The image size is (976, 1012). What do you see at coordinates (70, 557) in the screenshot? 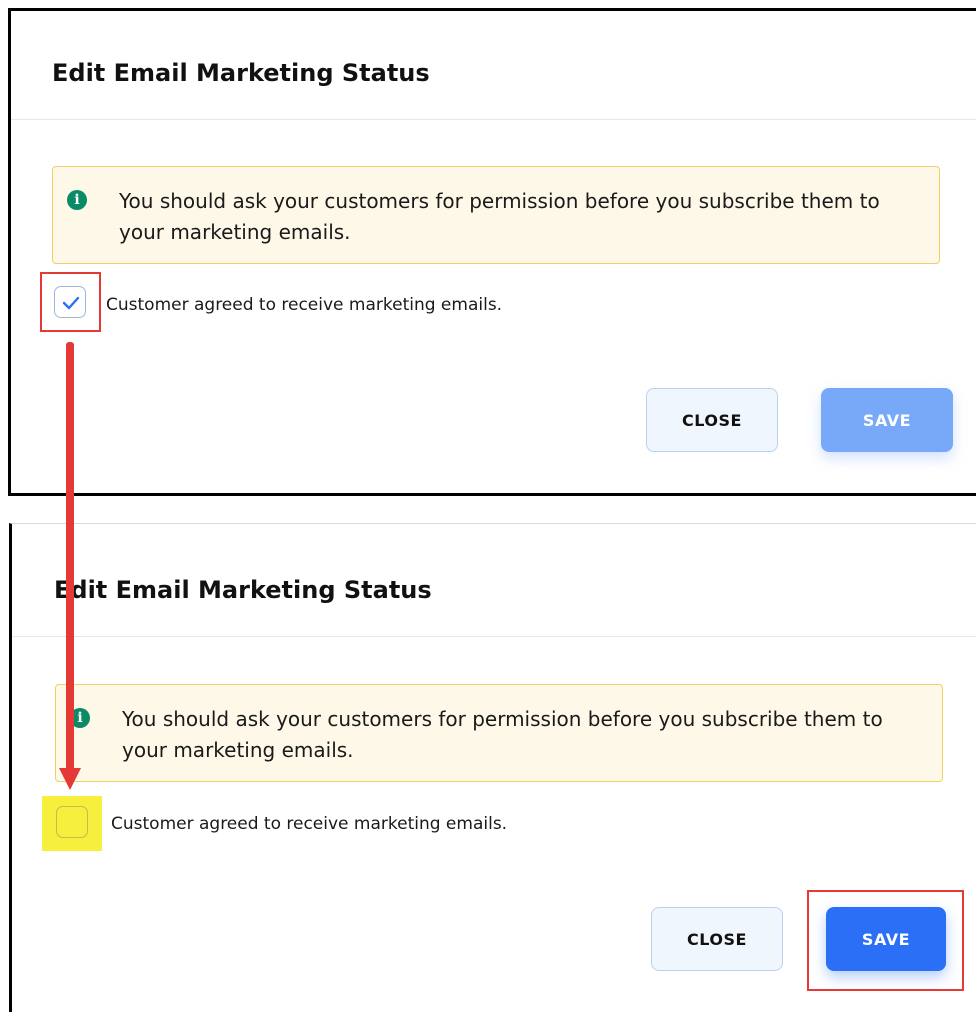
I see `arrow-down-annotation` at bounding box center [70, 557].